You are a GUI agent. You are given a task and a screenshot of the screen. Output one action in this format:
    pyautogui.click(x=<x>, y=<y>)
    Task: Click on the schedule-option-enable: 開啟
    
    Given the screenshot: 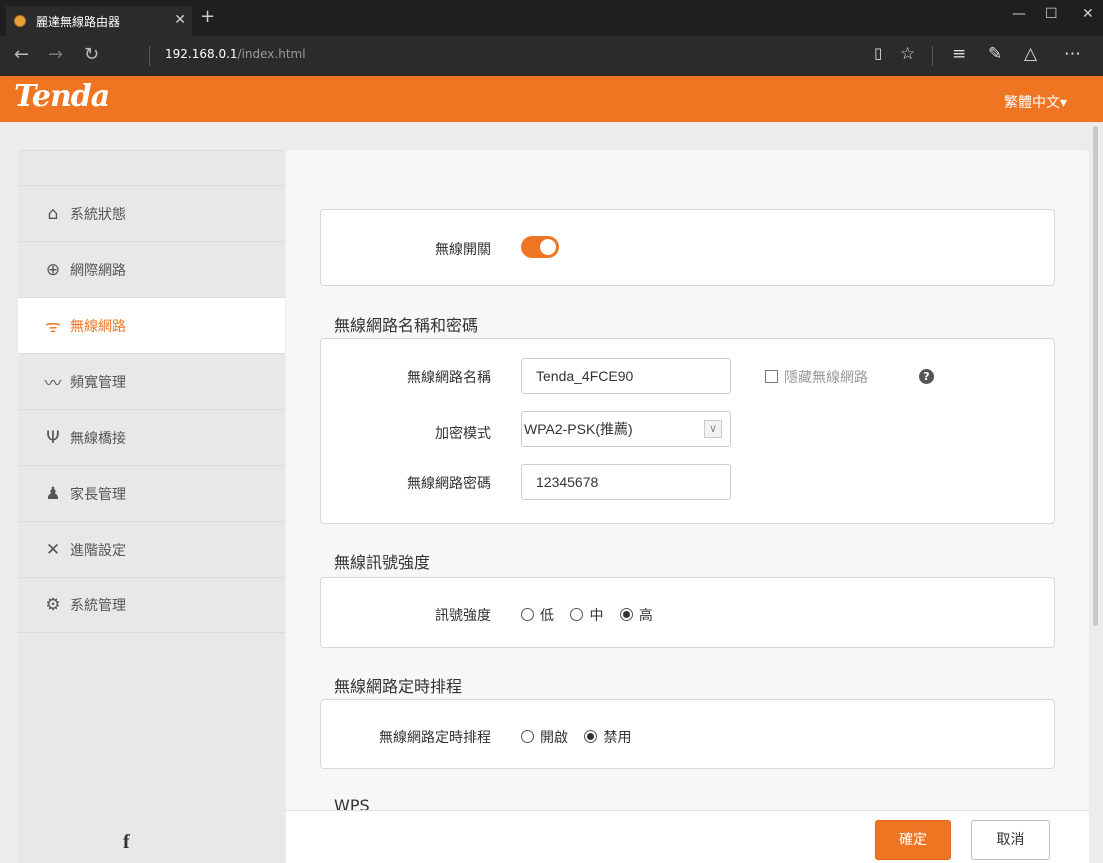 What is the action you would take?
    pyautogui.click(x=544, y=738)
    